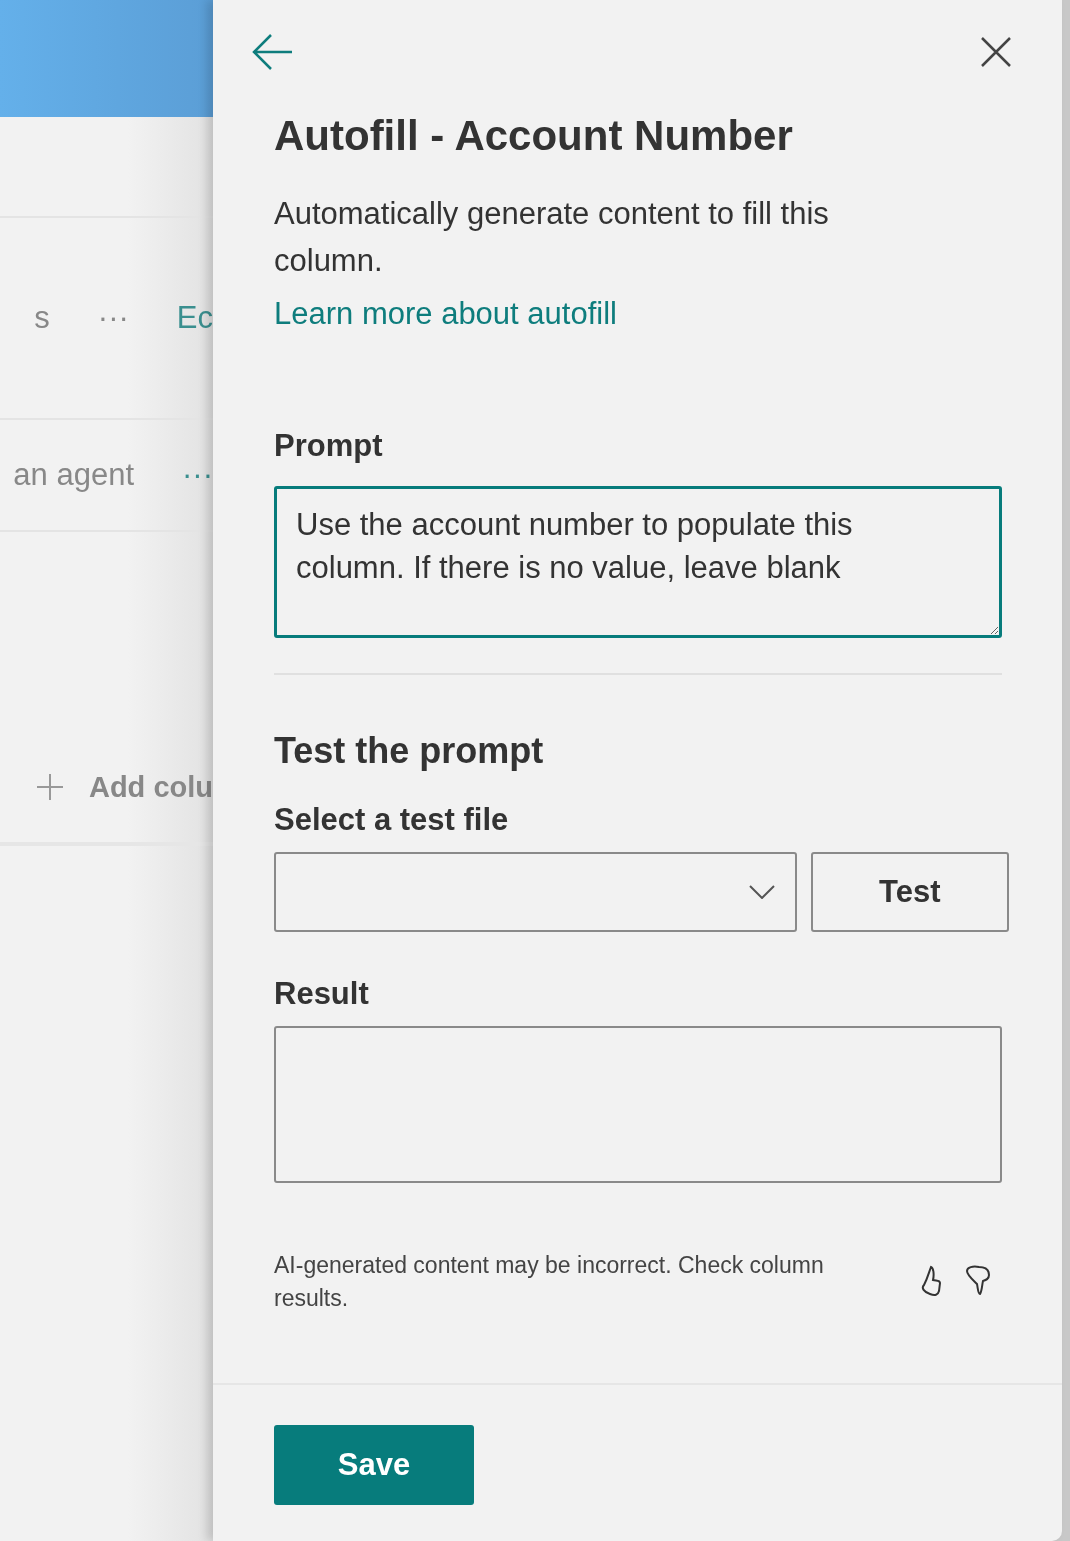 This screenshot has height=1541, width=1070. What do you see at coordinates (42, 318) in the screenshot?
I see `column-name: s` at bounding box center [42, 318].